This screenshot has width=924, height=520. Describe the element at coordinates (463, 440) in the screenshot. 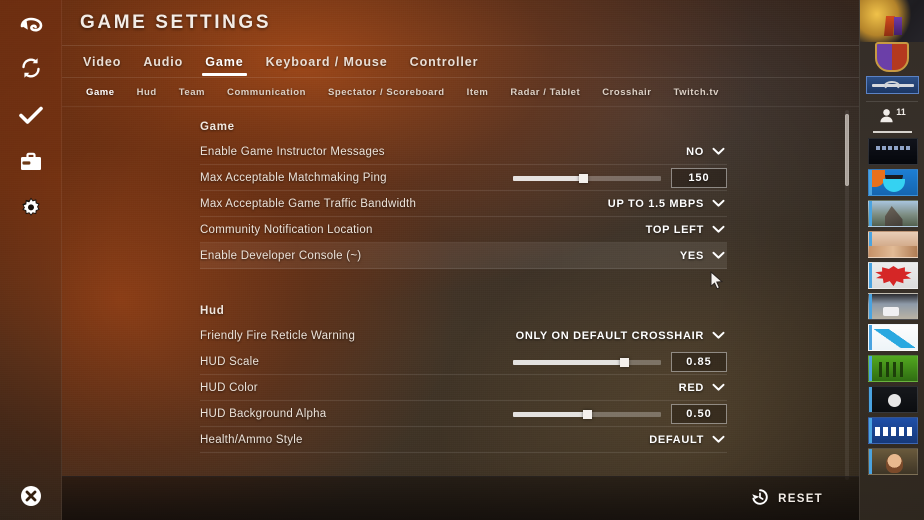

I see `setting-row-health-ammo-style: Health/Ammo Style DEFAULT` at that location.